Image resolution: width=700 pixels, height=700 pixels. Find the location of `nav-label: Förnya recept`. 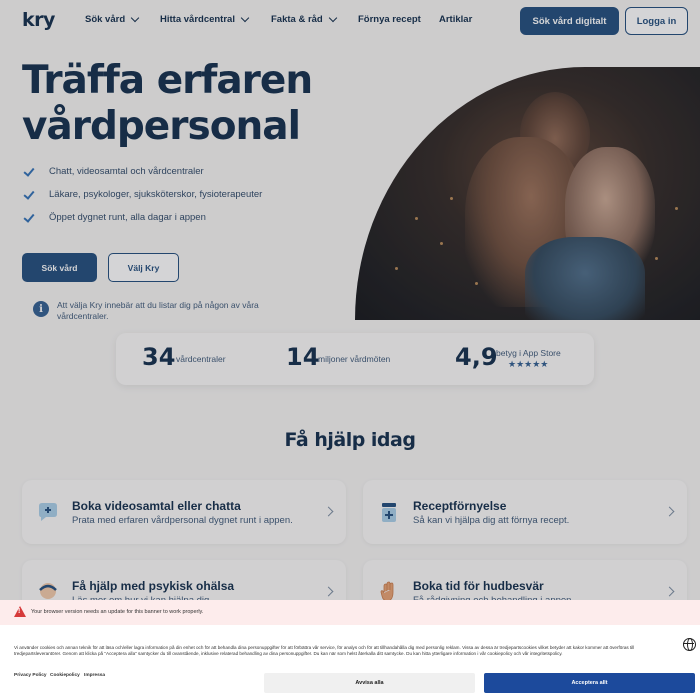

nav-label: Förnya recept is located at coordinates (389, 19).